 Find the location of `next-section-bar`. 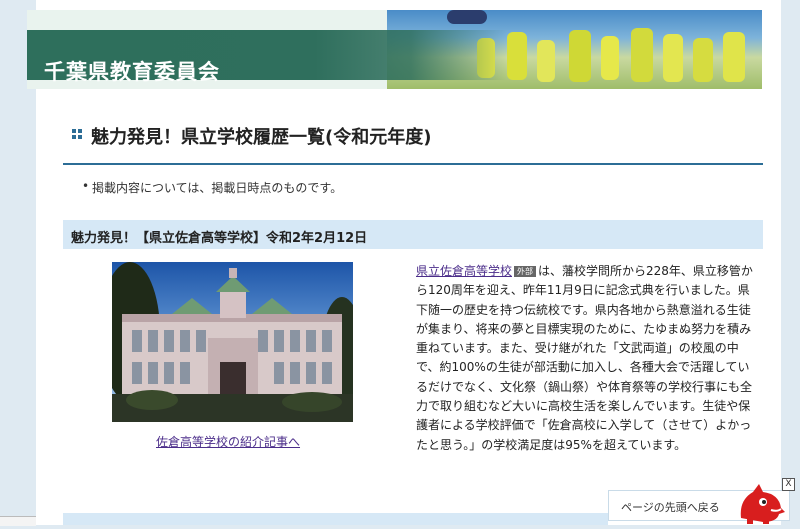

next-section-bar is located at coordinates (335, 519).